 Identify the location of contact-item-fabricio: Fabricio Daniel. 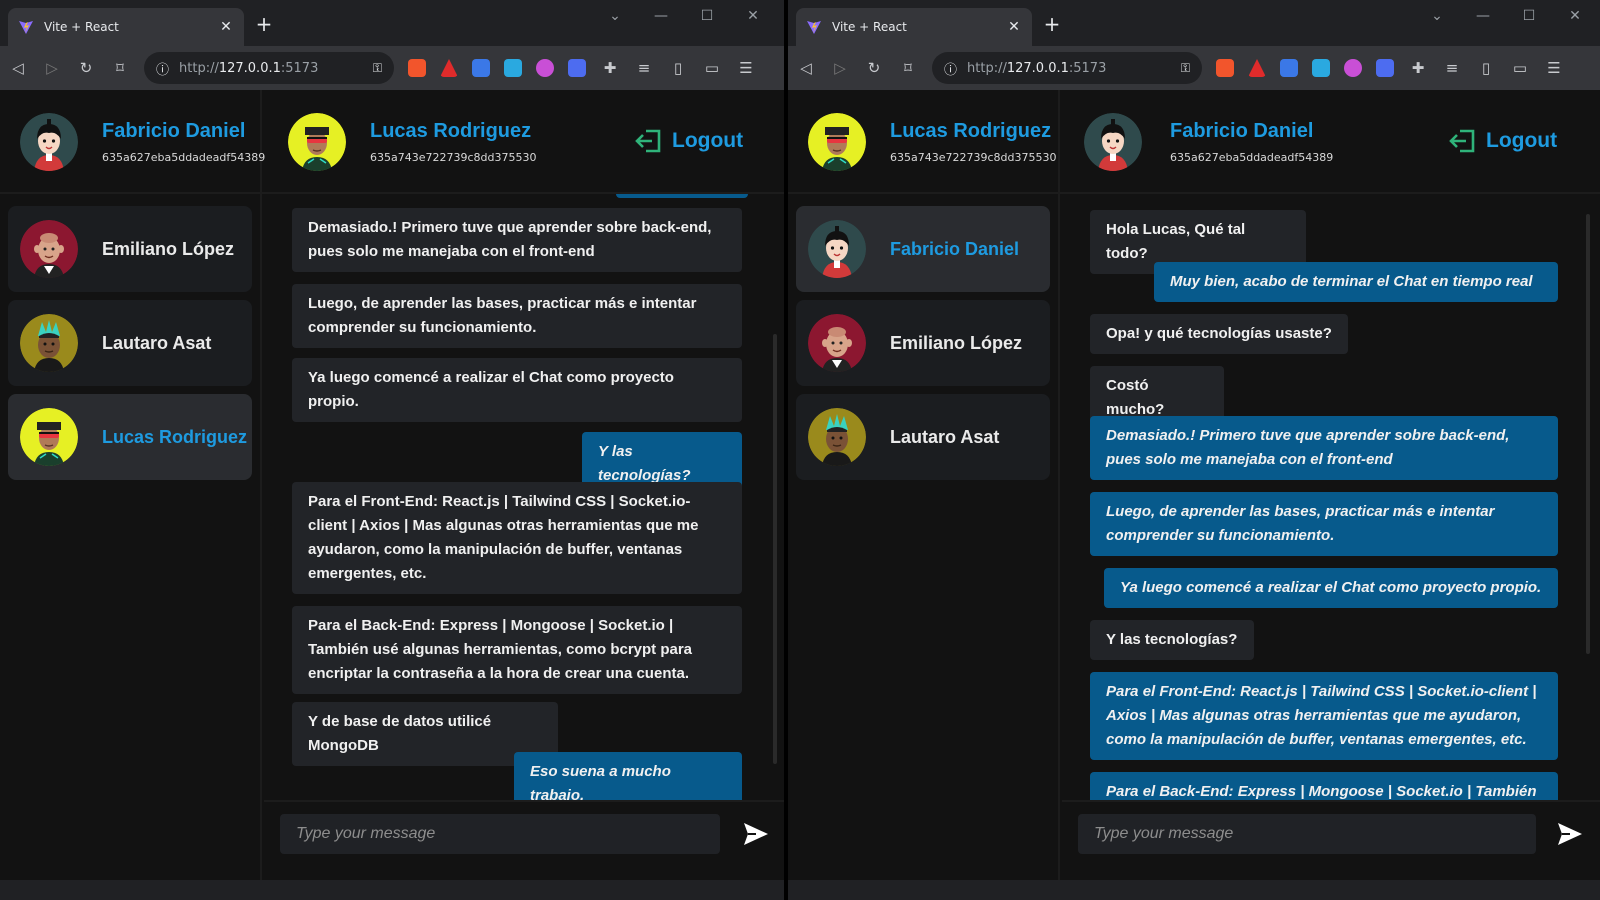
(923, 249).